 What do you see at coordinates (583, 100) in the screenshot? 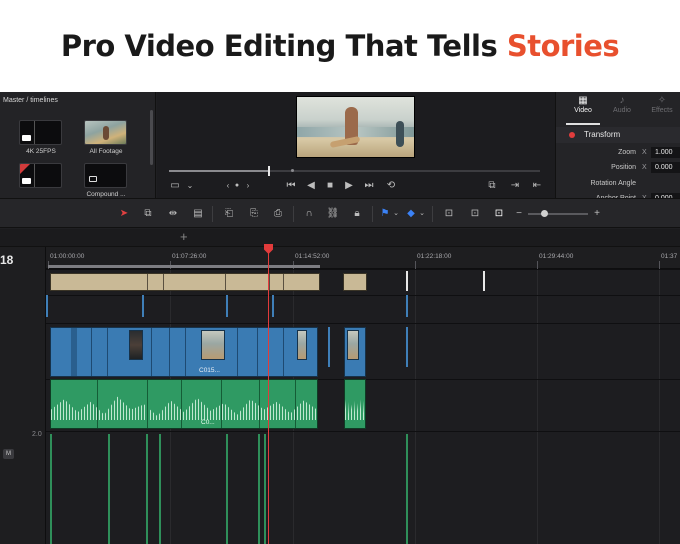
I see `film-icon: ▦` at bounding box center [583, 100].